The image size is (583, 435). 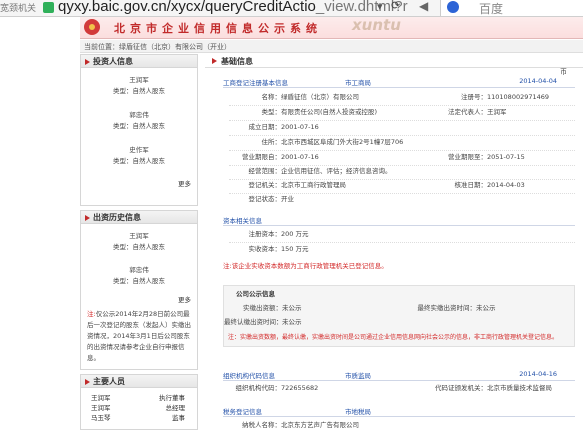 I want to click on section-title: 资本相关信息, so click(x=242, y=221).